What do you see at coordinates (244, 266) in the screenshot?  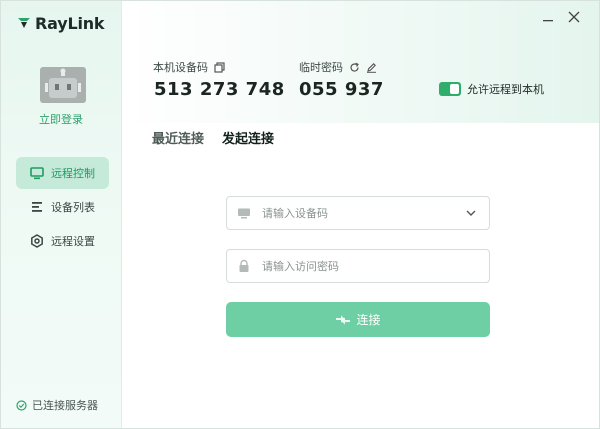 I see `lock-icon` at bounding box center [244, 266].